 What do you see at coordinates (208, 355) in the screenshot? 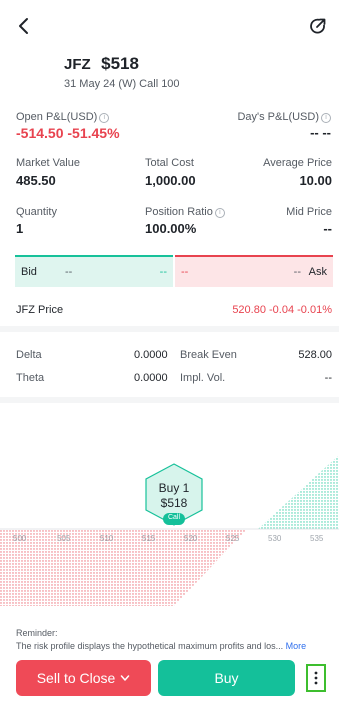
I see `break-even-label: Break Even` at bounding box center [208, 355].